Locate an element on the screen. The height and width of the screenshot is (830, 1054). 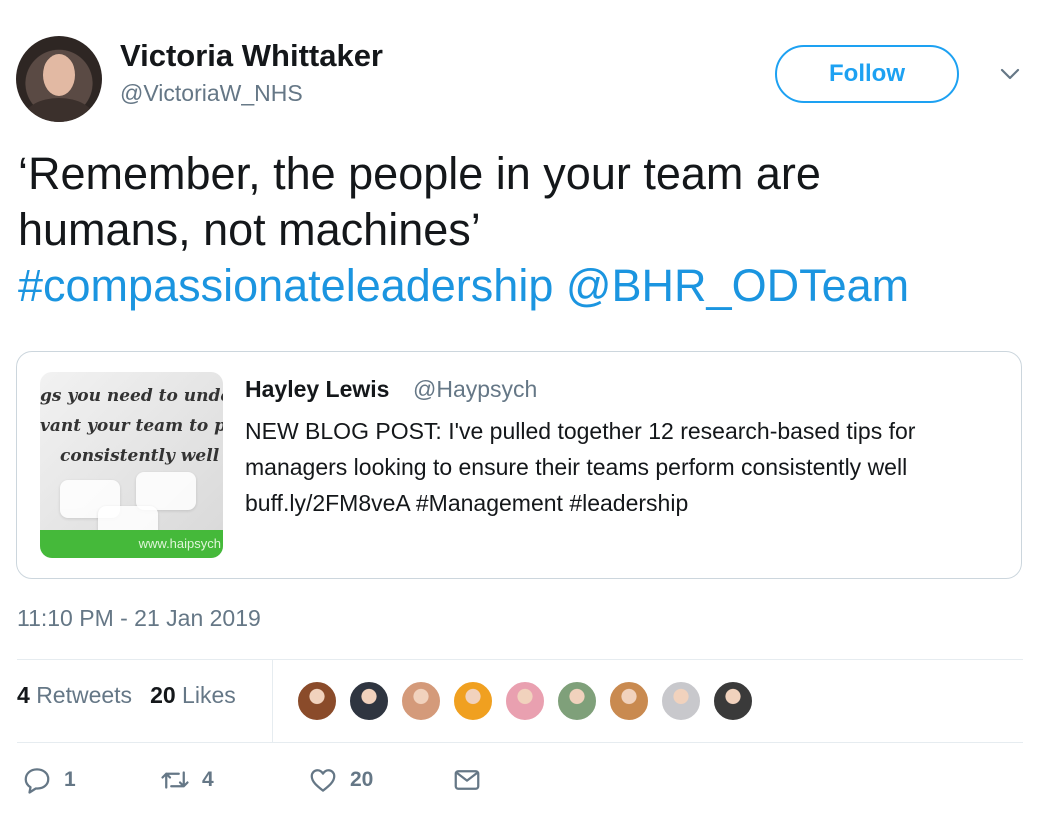
quoted-author-handle: @Haypsych is located at coordinates (475, 389).